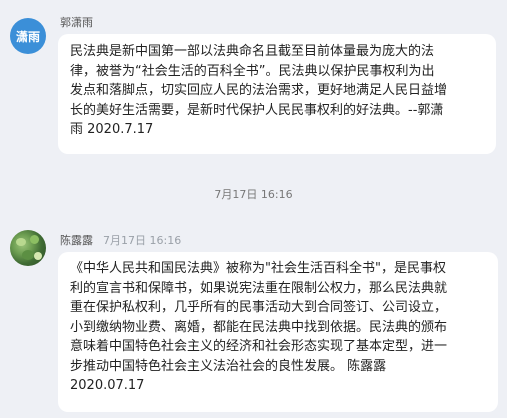  I want to click on sender-name-text: 郭潇雨, so click(76, 22).